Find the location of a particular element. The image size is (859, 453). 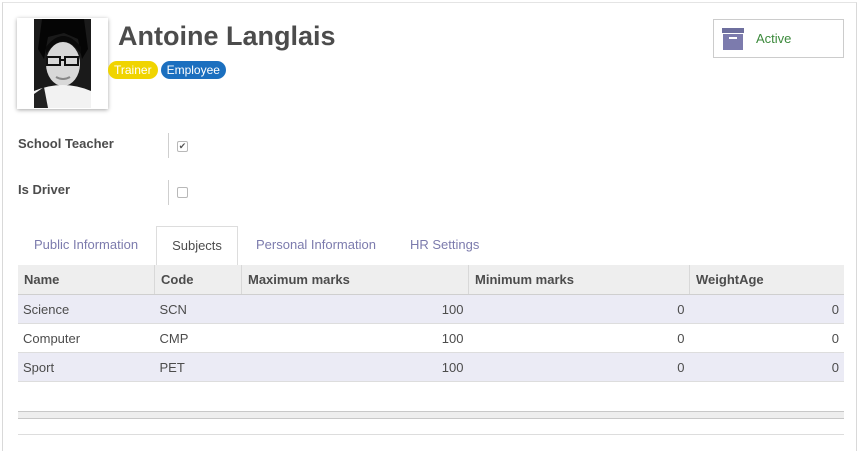

table-footer is located at coordinates (431, 415).